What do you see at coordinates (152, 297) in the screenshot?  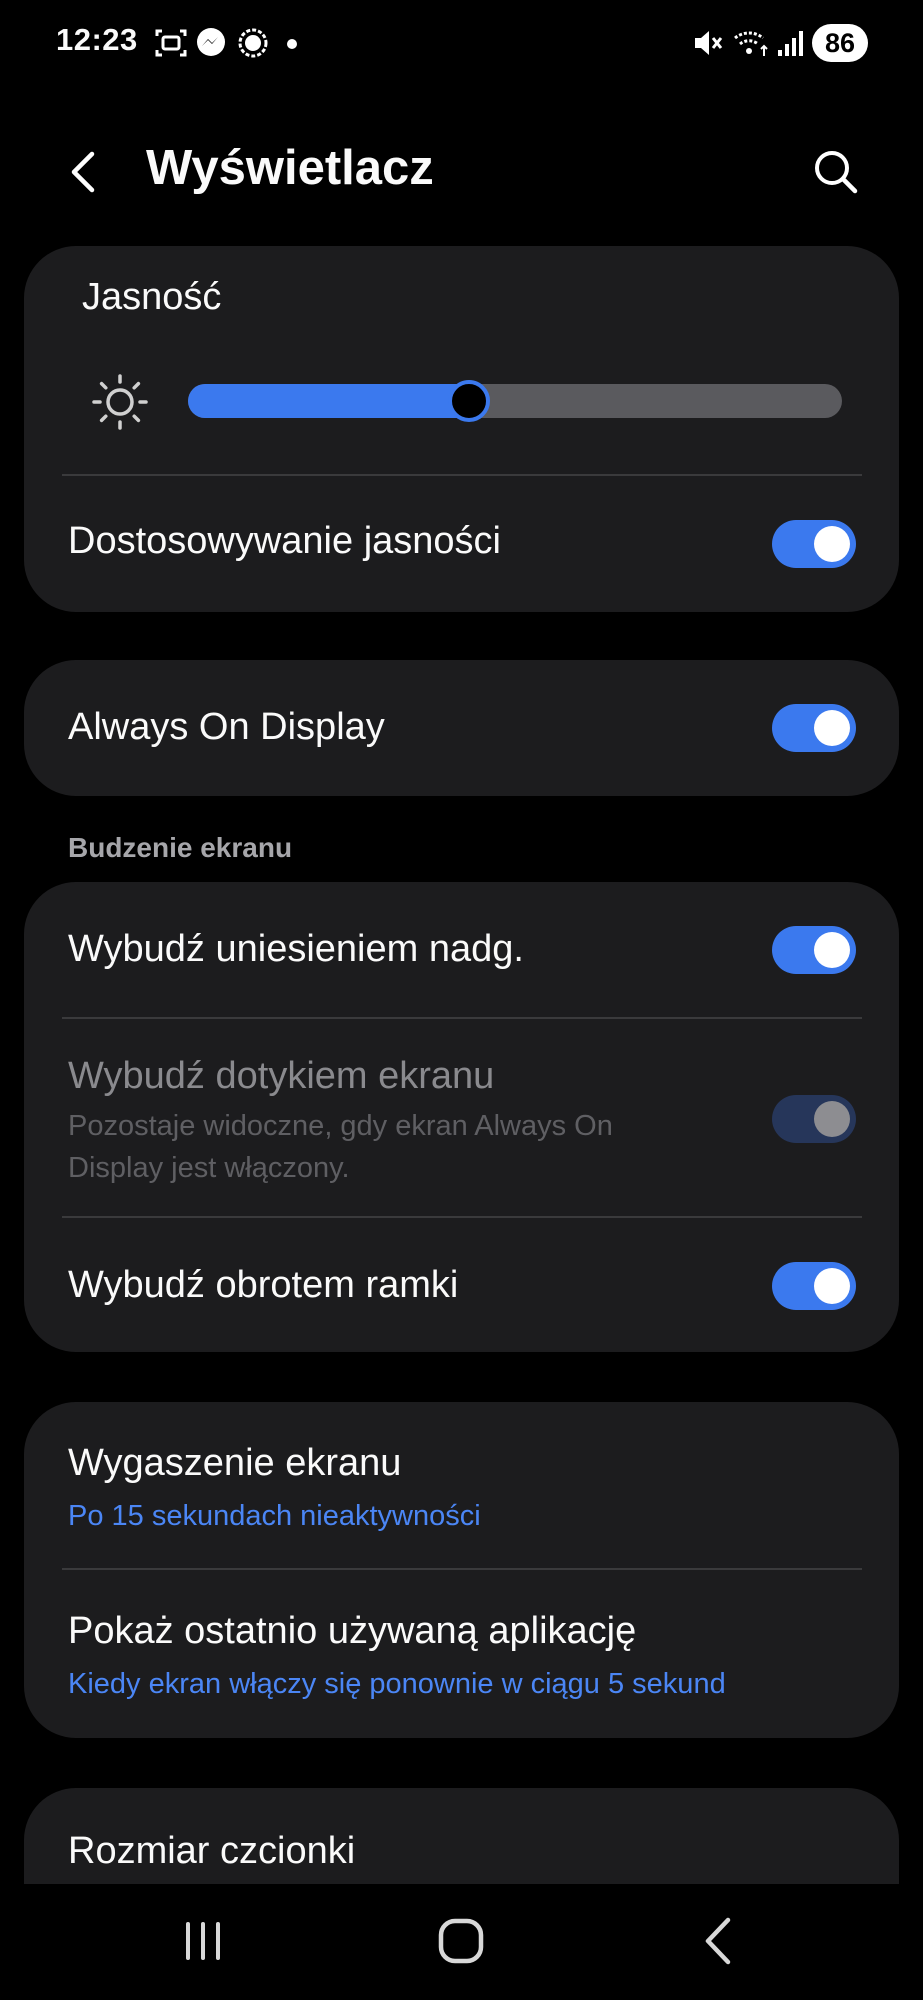 I see `brightness-label: Jasność` at bounding box center [152, 297].